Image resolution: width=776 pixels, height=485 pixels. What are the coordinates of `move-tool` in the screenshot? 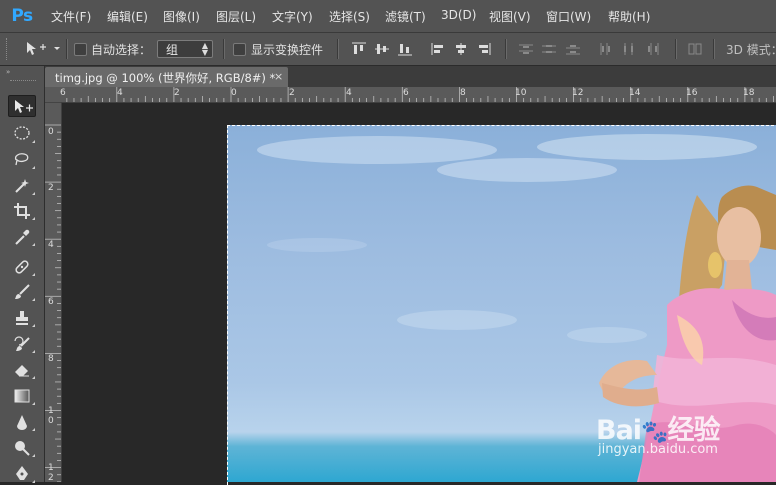 It's located at (22, 106).